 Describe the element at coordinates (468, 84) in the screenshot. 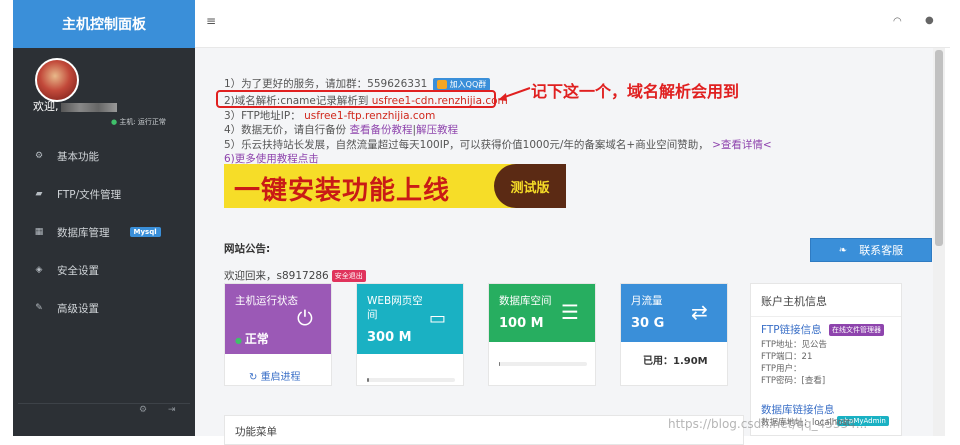

I see `qq-button-label: 加入QQ群` at that location.